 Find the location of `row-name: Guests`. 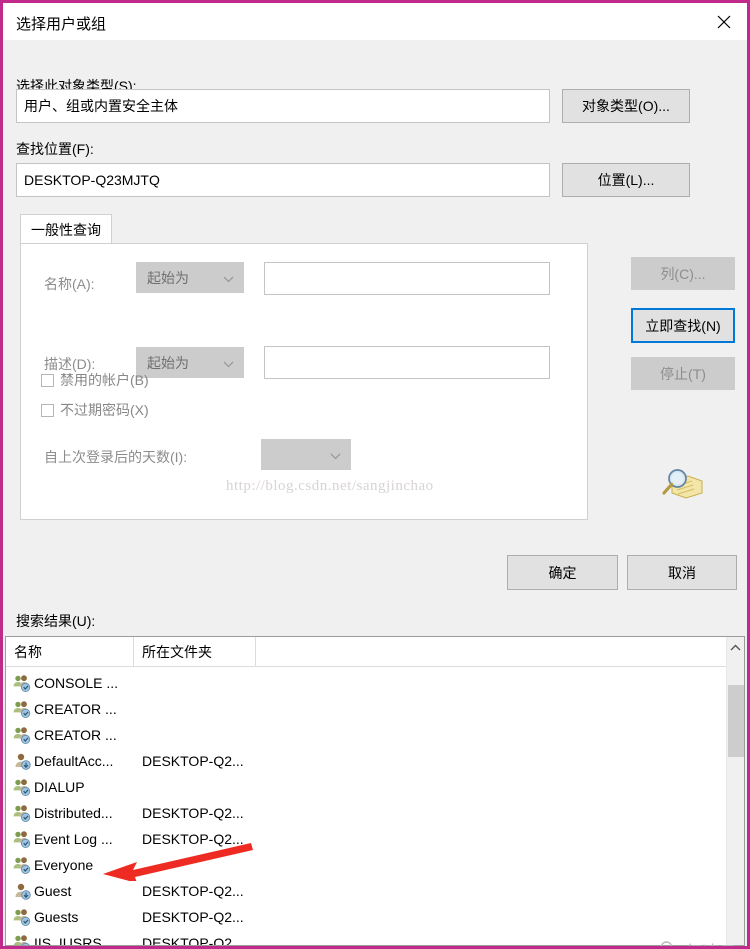

row-name: Guests is located at coordinates (56, 917).